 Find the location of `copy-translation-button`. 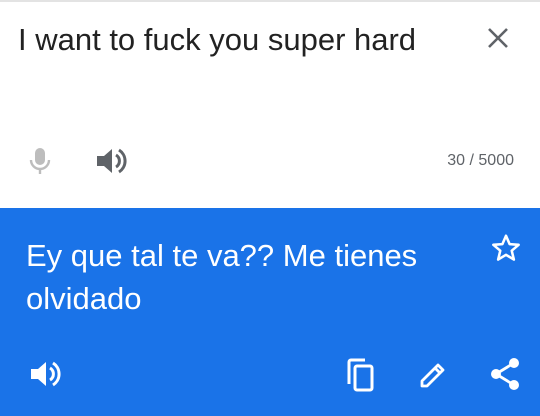

copy-translation-button is located at coordinates (361, 375).